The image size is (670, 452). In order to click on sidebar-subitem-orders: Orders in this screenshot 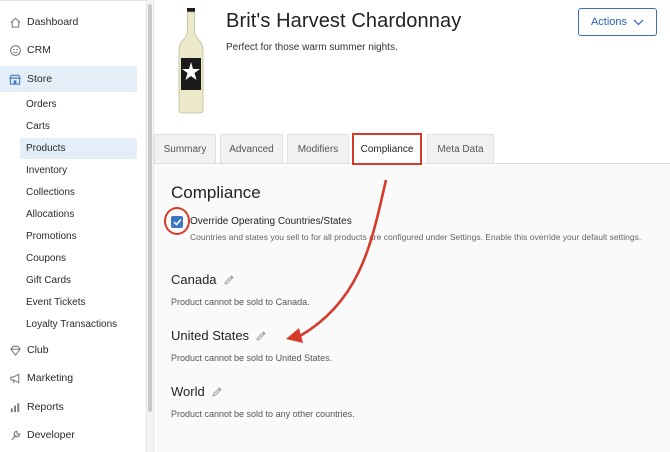, I will do `click(78, 104)`.